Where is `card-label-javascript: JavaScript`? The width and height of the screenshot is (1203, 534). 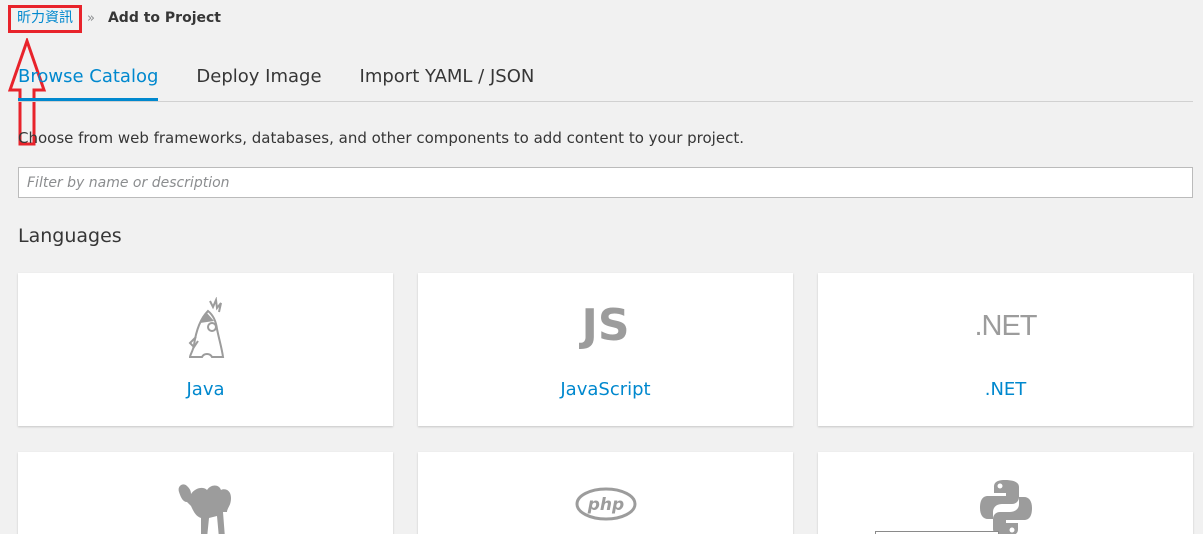
card-label-javascript: JavaScript is located at coordinates (605, 389).